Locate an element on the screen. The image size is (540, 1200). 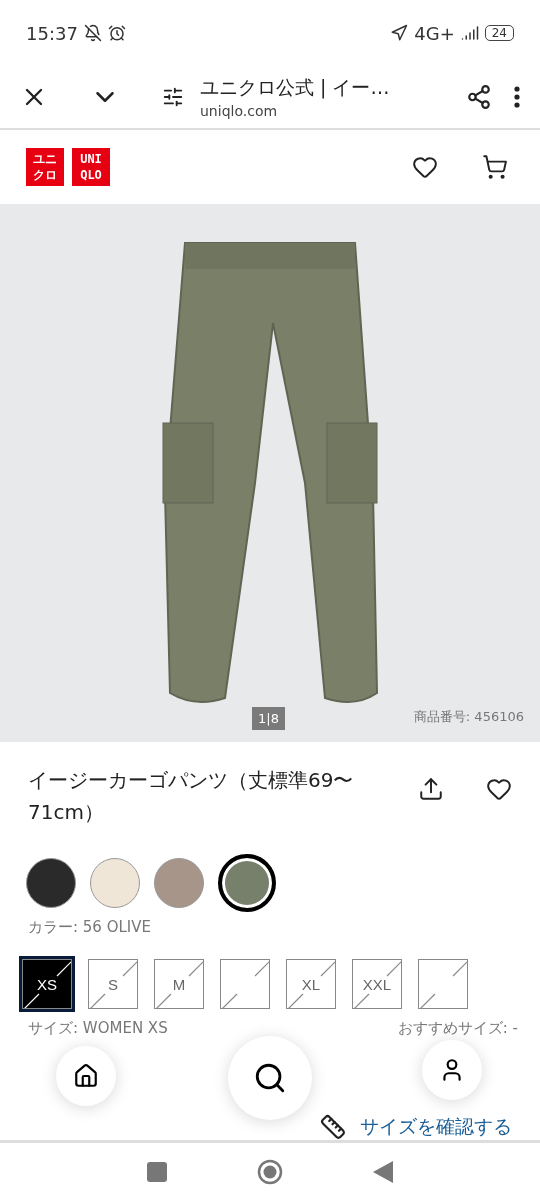
image-counter: 1|8 is located at coordinates (268, 718).